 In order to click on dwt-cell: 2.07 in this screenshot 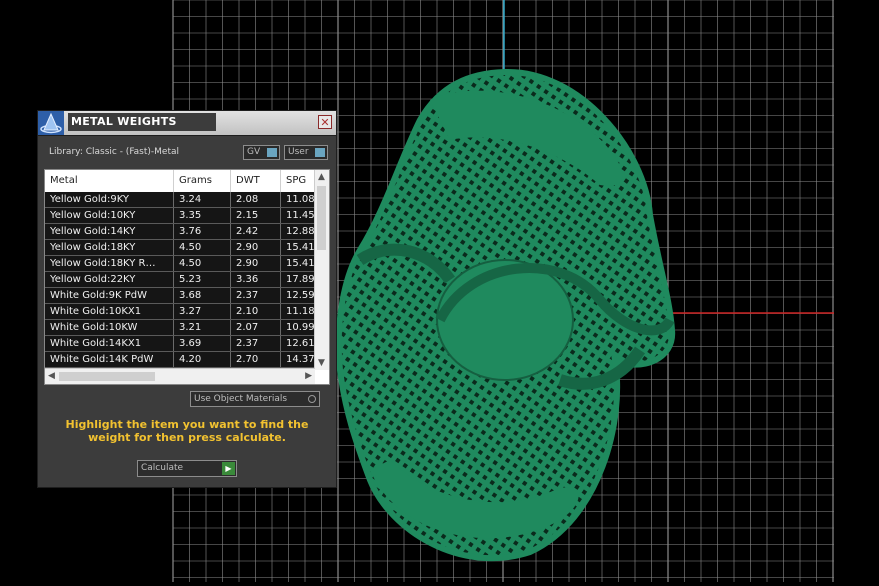, I will do `click(256, 327)`.